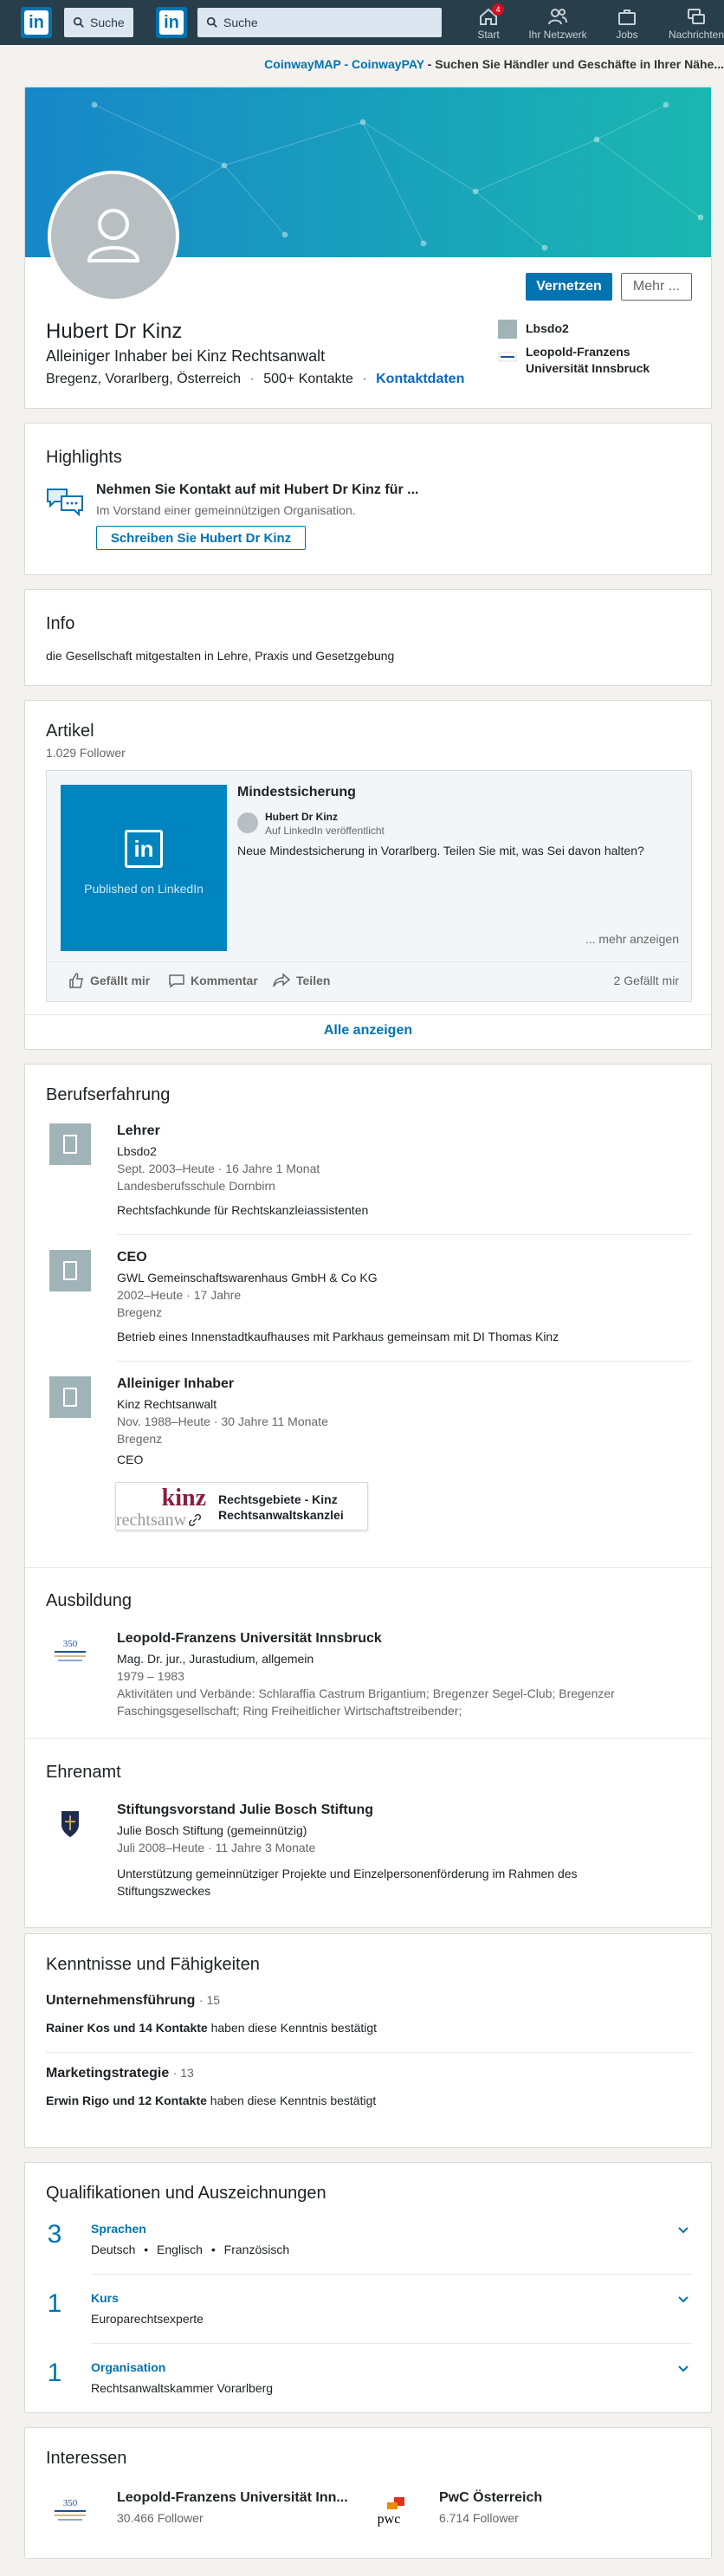 The width and height of the screenshot is (724, 2576). Describe the element at coordinates (201, 538) in the screenshot. I see `message-button: Schreiben Sie Hubert Dr Kinz` at that location.